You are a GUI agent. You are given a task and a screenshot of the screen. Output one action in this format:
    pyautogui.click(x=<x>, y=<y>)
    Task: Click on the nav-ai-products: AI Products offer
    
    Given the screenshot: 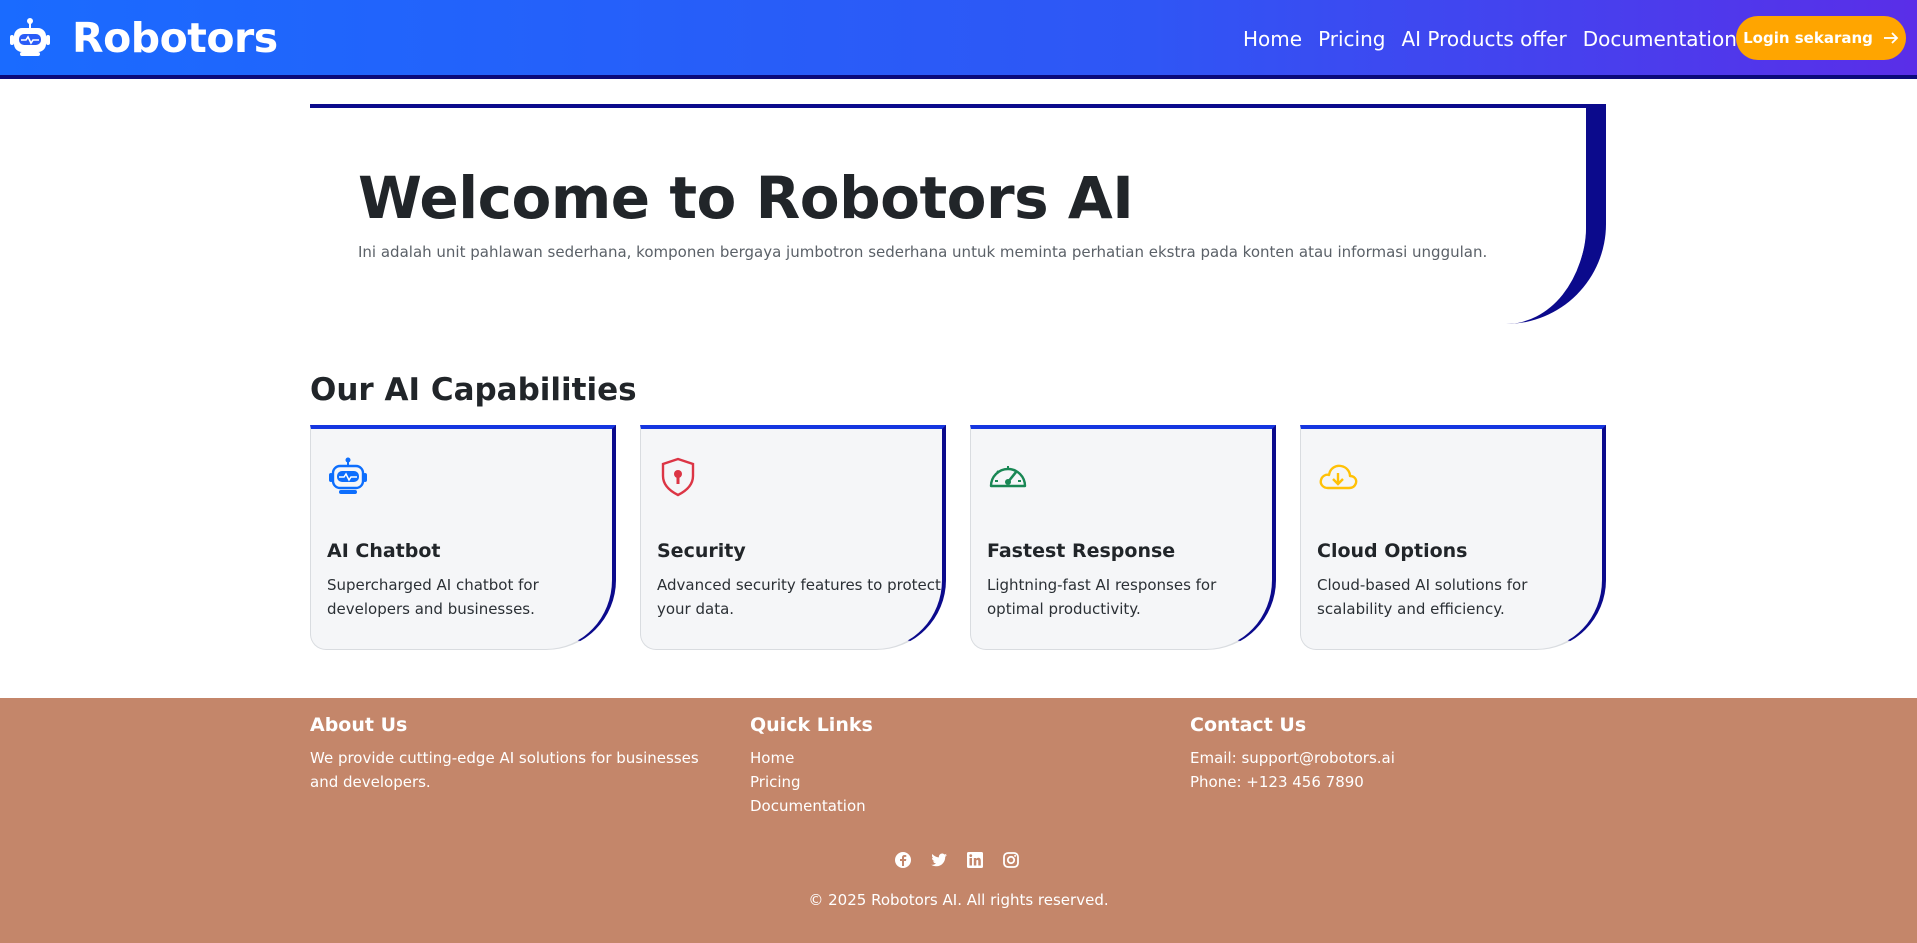 What is the action you would take?
    pyautogui.click(x=1483, y=39)
    